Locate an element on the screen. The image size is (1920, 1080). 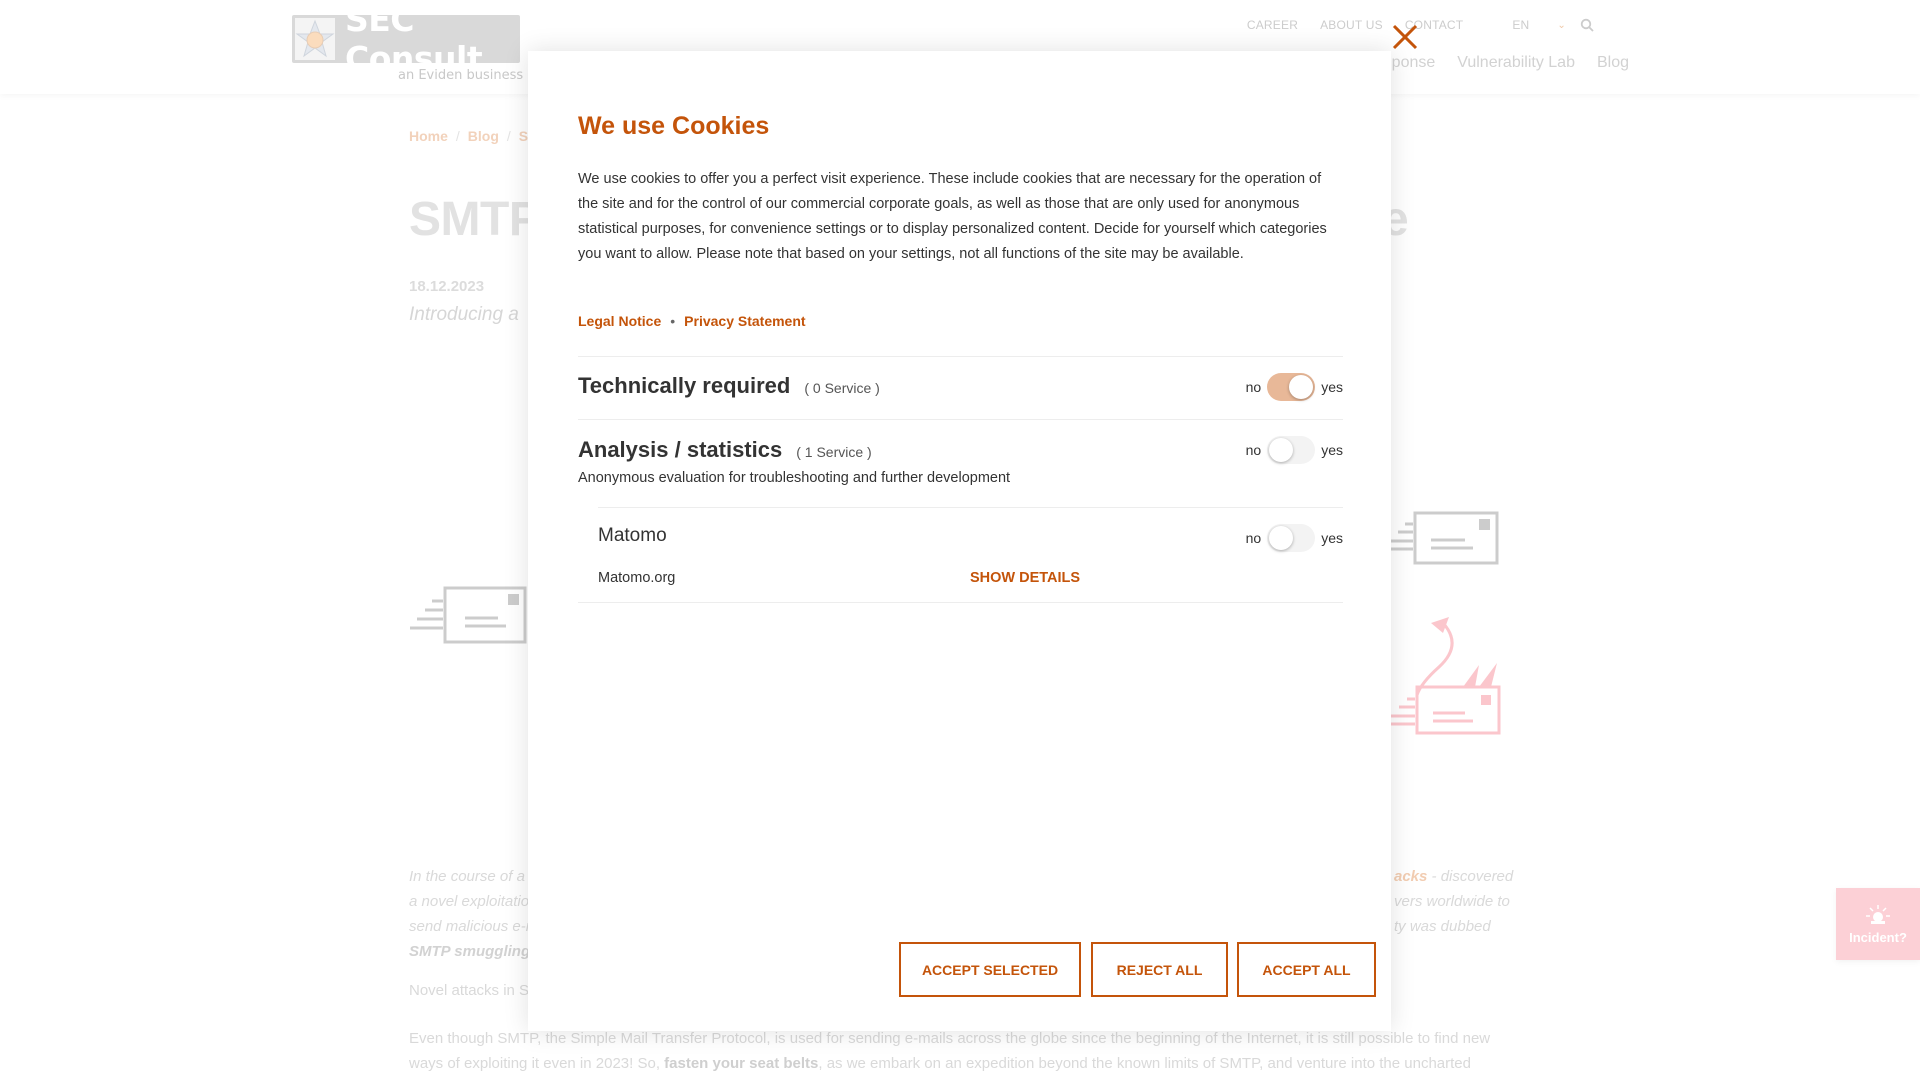
article-date: 18.12.2023 is located at coordinates (447, 286).